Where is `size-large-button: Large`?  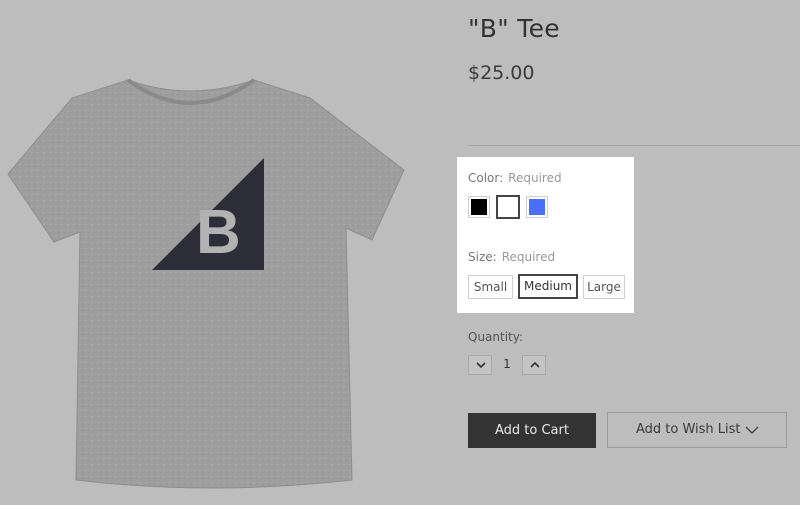 size-large-button: Large is located at coordinates (604, 287).